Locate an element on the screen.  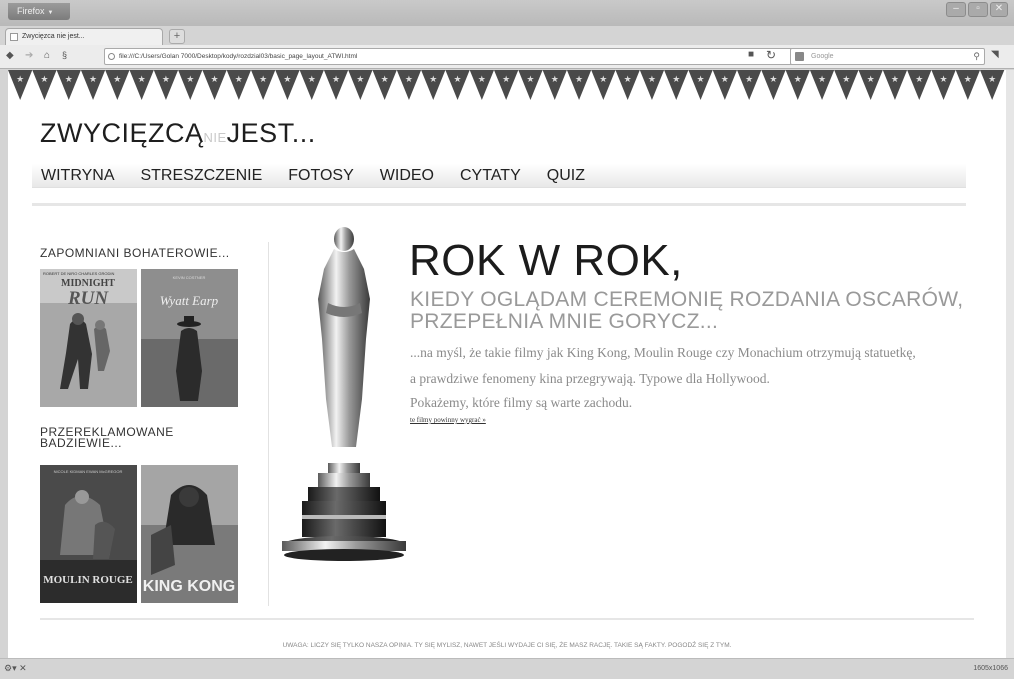
site-title-nie: NIE is located at coordinates (215, 137).